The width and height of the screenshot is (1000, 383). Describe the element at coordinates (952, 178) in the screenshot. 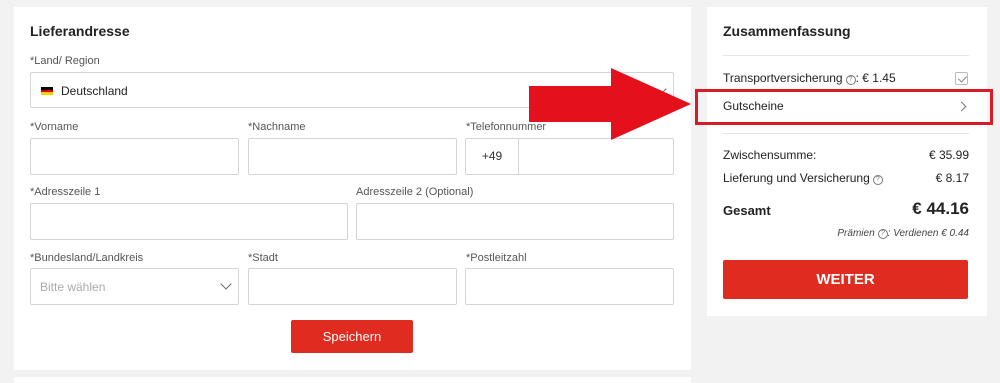

I see `shipping-value: € 8.17` at that location.